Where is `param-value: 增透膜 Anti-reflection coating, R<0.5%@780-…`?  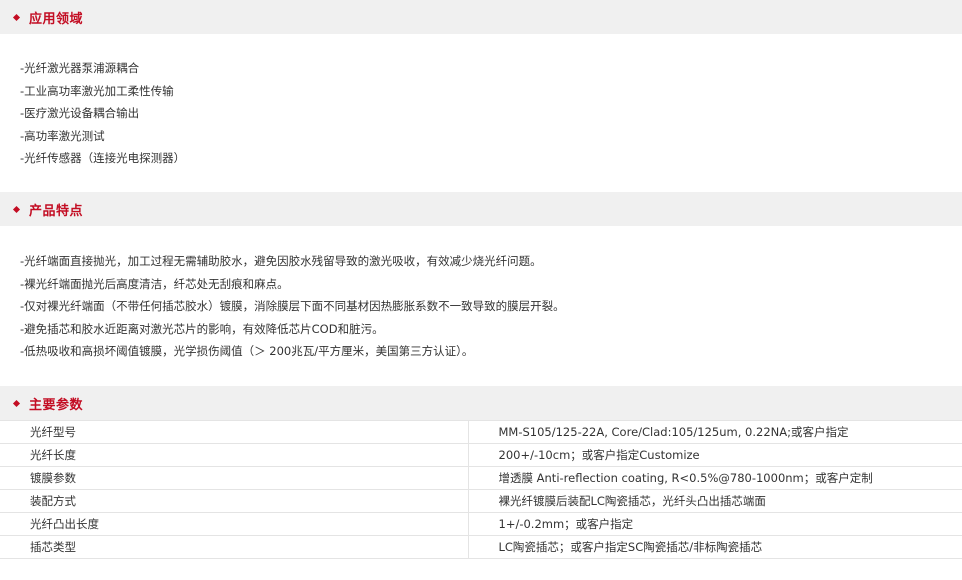 param-value: 增透膜 Anti-reflection coating, R<0.5%@780-… is located at coordinates (714, 478).